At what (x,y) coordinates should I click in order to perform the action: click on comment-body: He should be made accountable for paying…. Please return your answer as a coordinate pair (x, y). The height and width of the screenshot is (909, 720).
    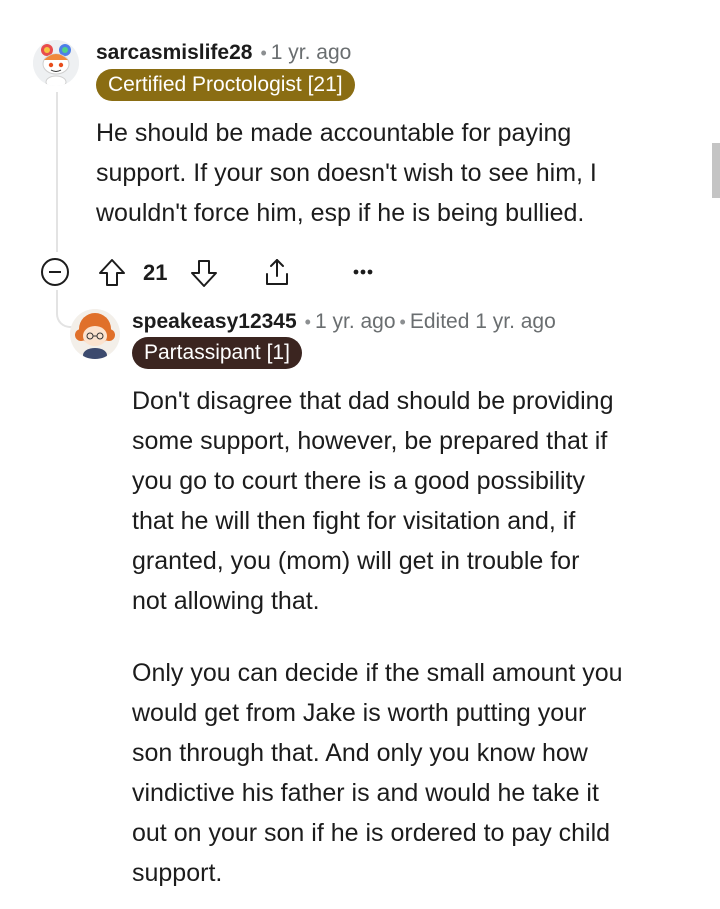
    Looking at the image, I should click on (346, 173).